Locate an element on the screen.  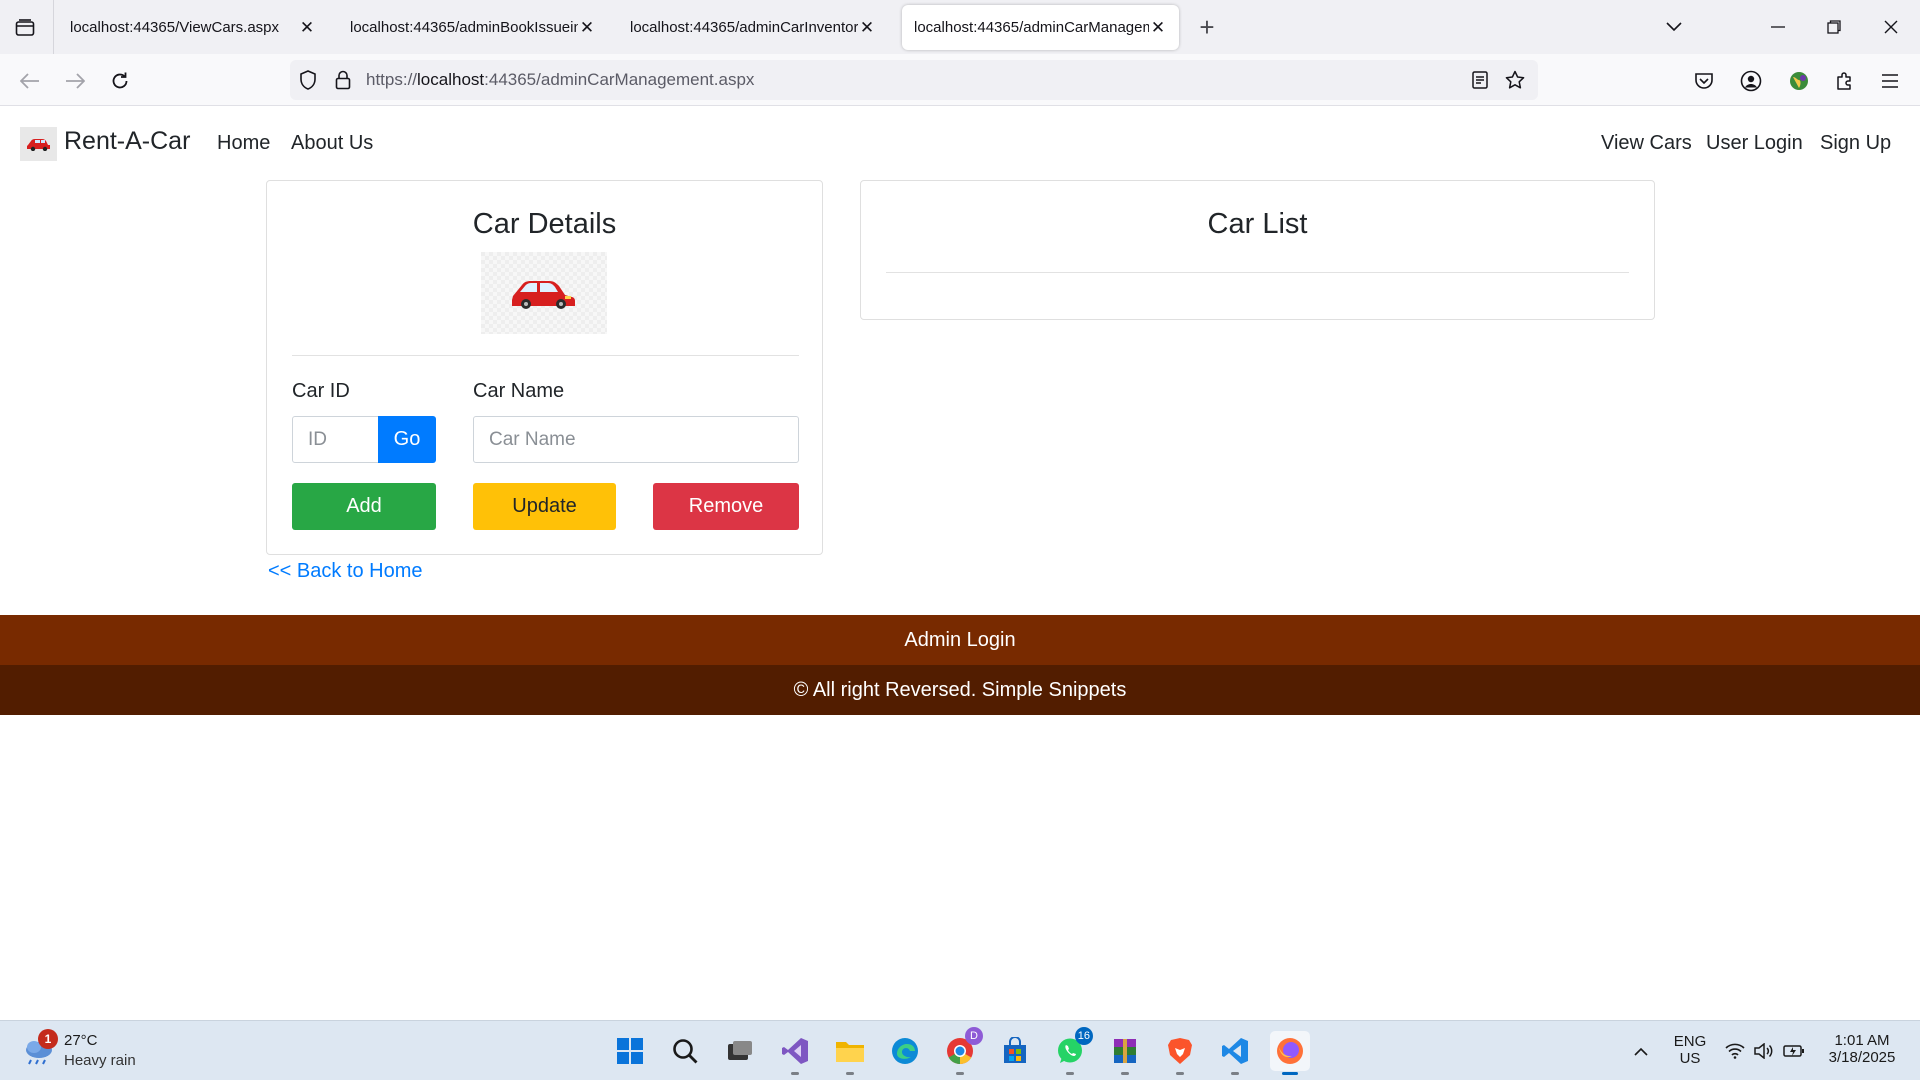
microsoft-store-icon is located at coordinates (1015, 1051).